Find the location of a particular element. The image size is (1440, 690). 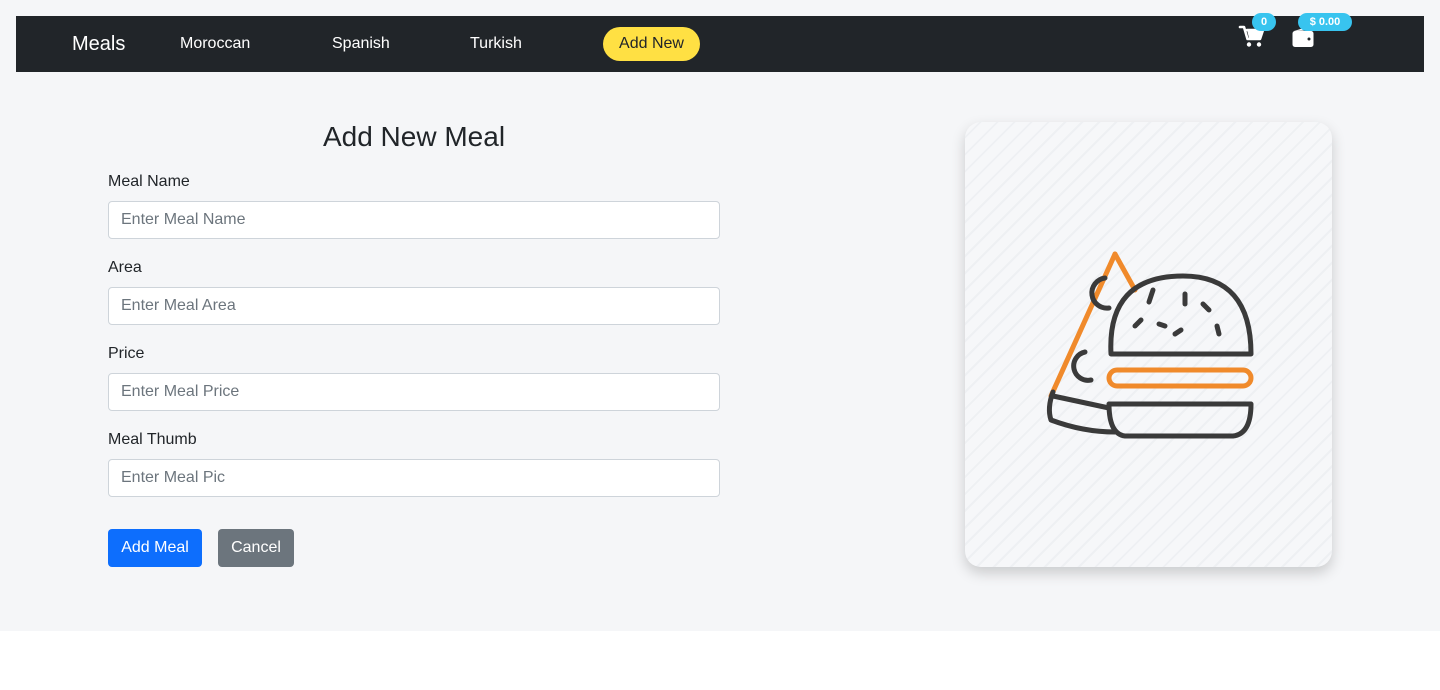

add-new-button: Add New is located at coordinates (651, 44).